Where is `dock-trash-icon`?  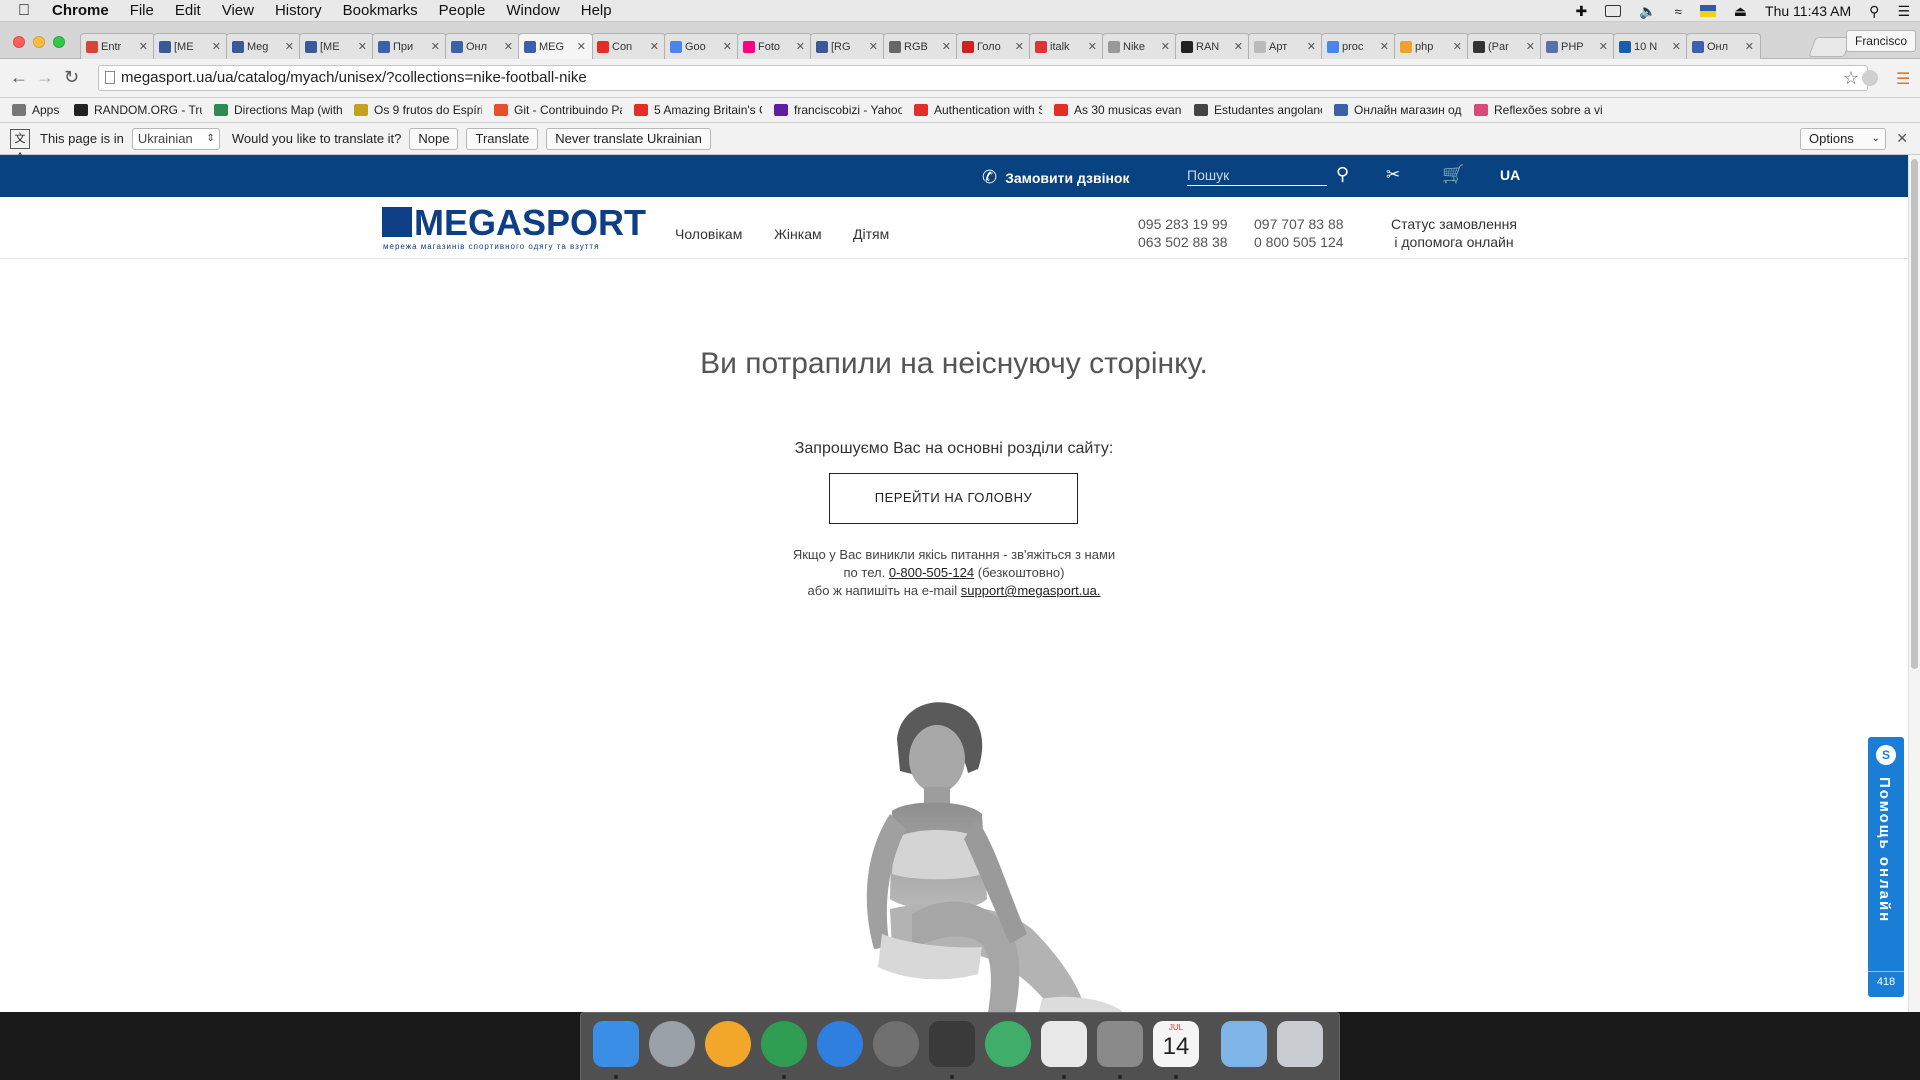 dock-trash-icon is located at coordinates (1300, 1044).